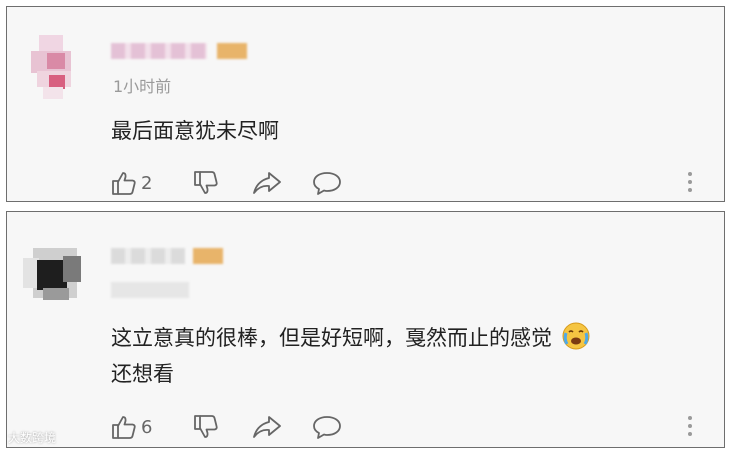 This screenshot has height=454, width=731. I want to click on like-count: 6, so click(147, 427).